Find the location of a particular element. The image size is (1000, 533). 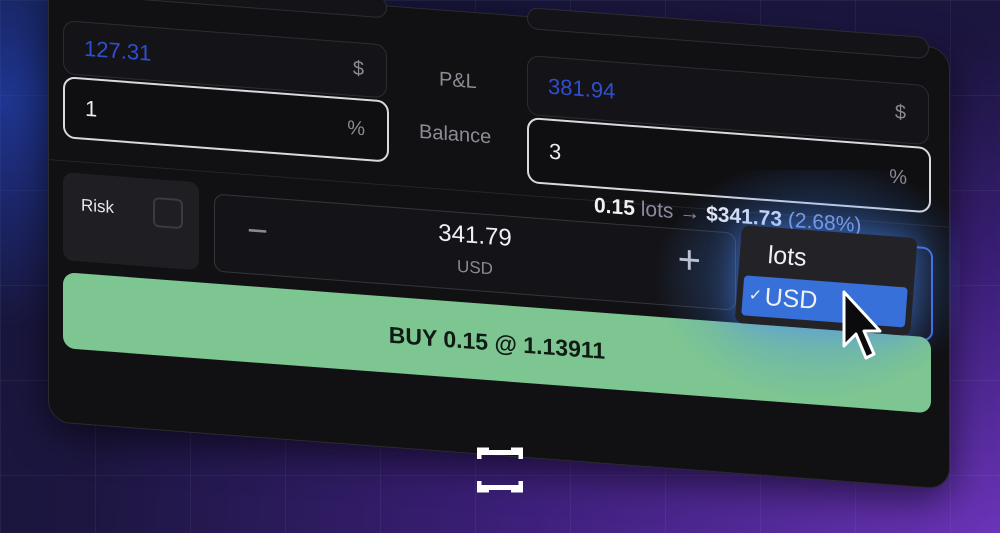

mouse-cursor-icon is located at coordinates (862, 325).